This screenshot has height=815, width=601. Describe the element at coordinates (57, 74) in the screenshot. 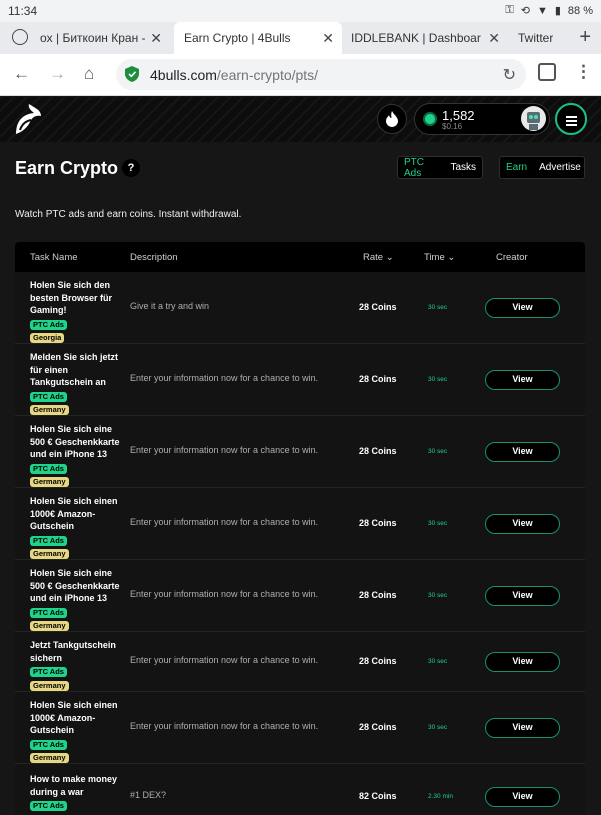

I see `forward-icon: →` at that location.